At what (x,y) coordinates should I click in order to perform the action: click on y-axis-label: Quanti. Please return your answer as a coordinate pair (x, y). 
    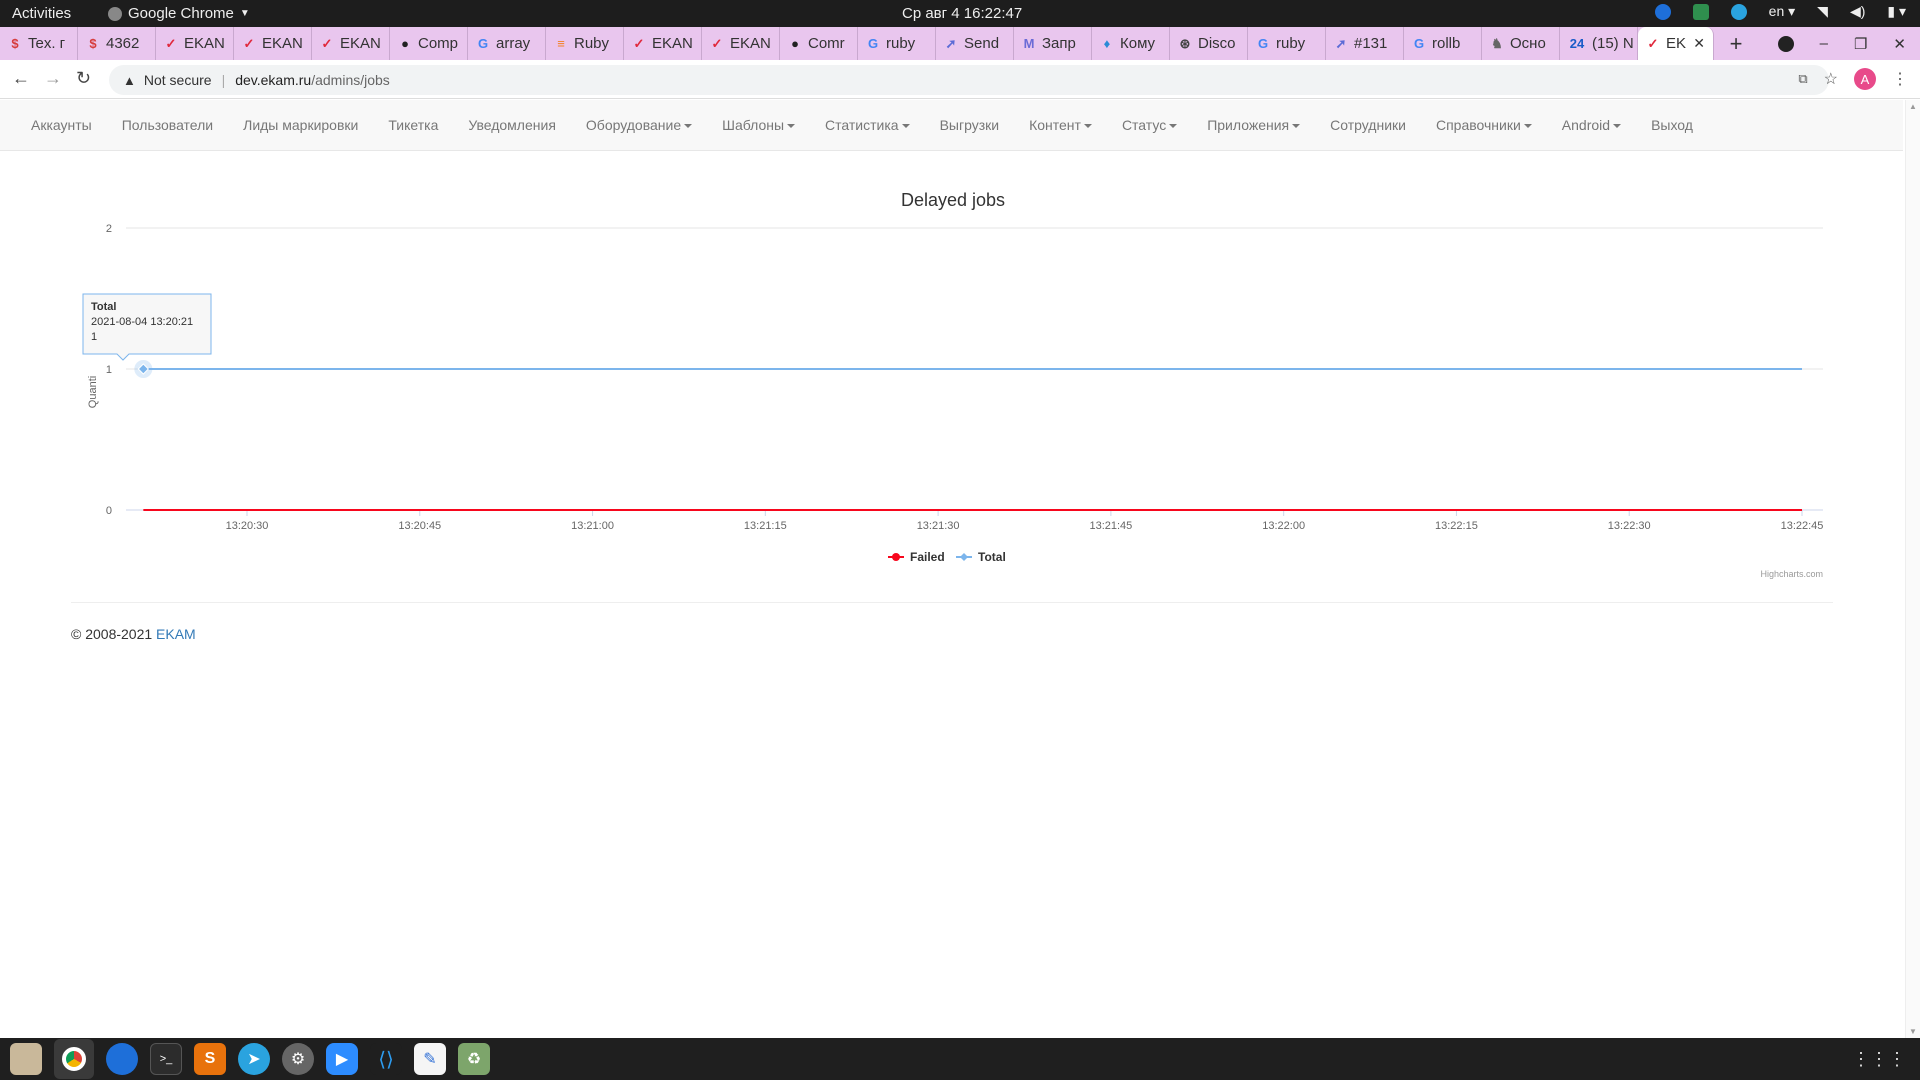
    Looking at the image, I should click on (93, 392).